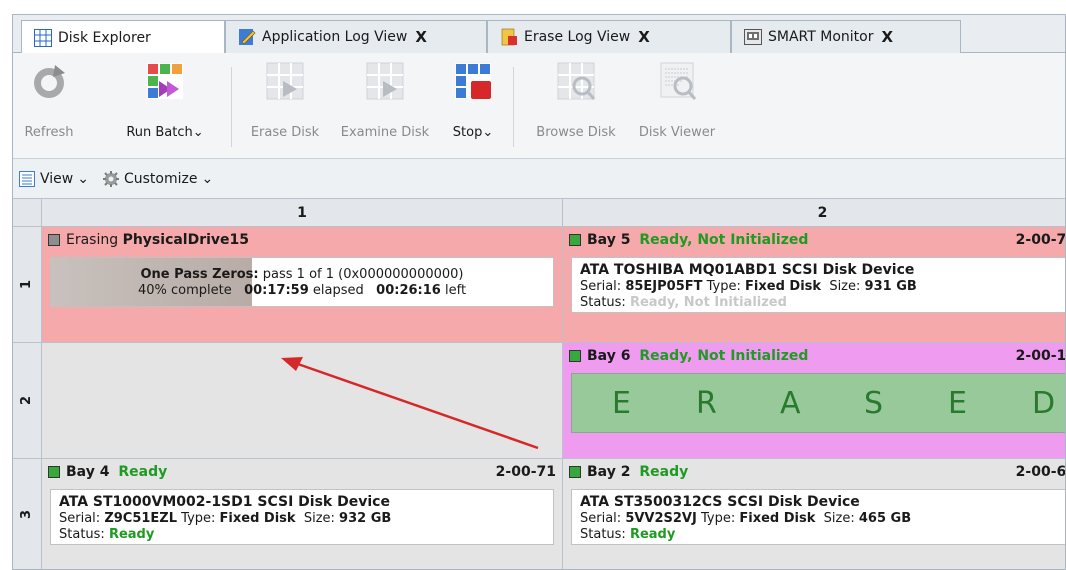 The image size is (1066, 570). I want to click on refresh-button: Refresh, so click(49, 105).